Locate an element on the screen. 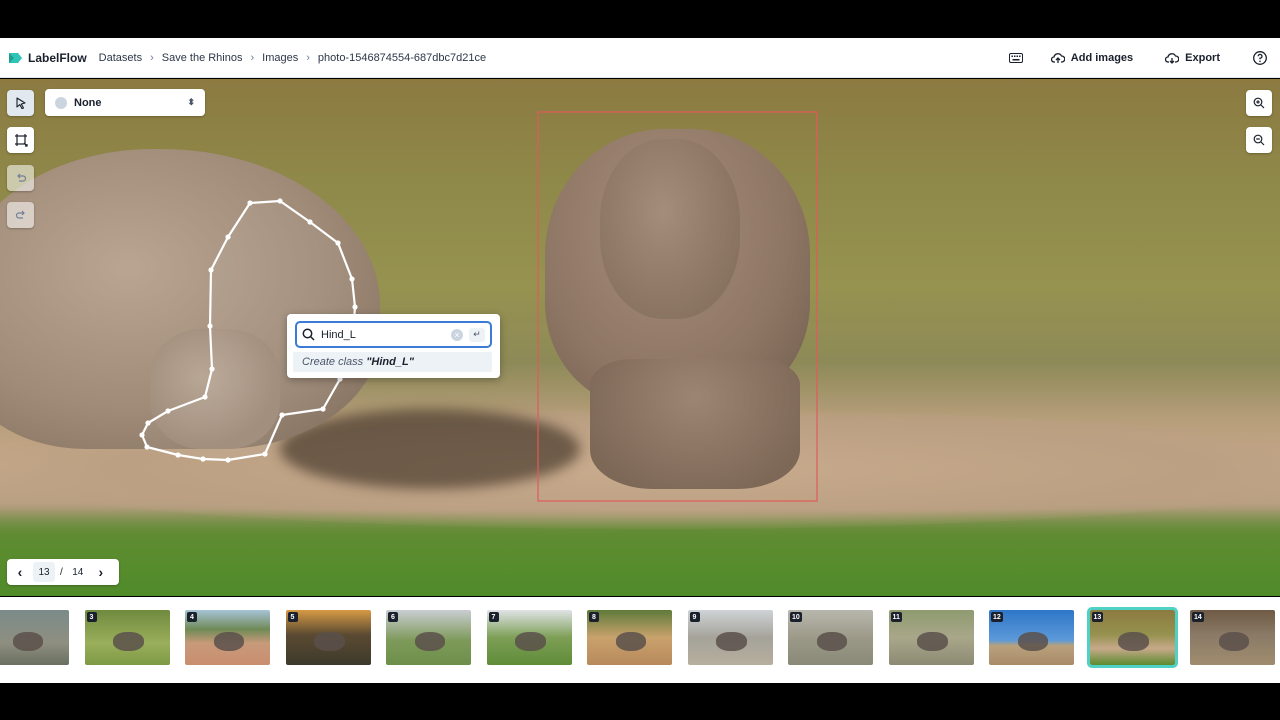 This screenshot has width=1280, height=720. total-pages: 14 is located at coordinates (78, 572).